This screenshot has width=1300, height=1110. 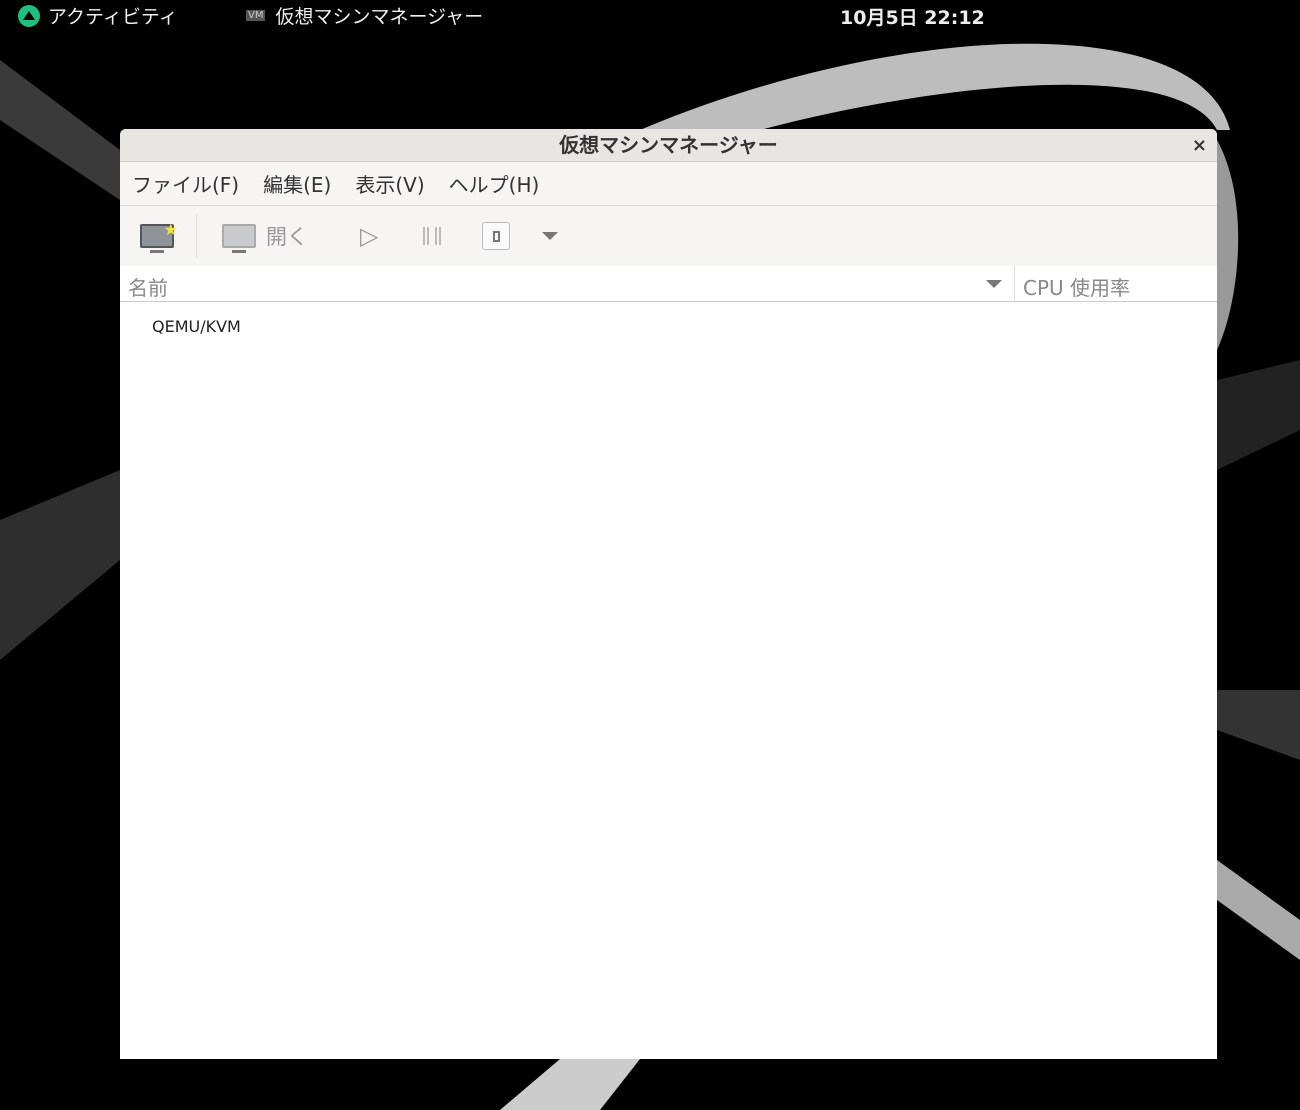 What do you see at coordinates (379, 17) in the screenshot?
I see `app-menu-label: 仮想マシンマネージャー` at bounding box center [379, 17].